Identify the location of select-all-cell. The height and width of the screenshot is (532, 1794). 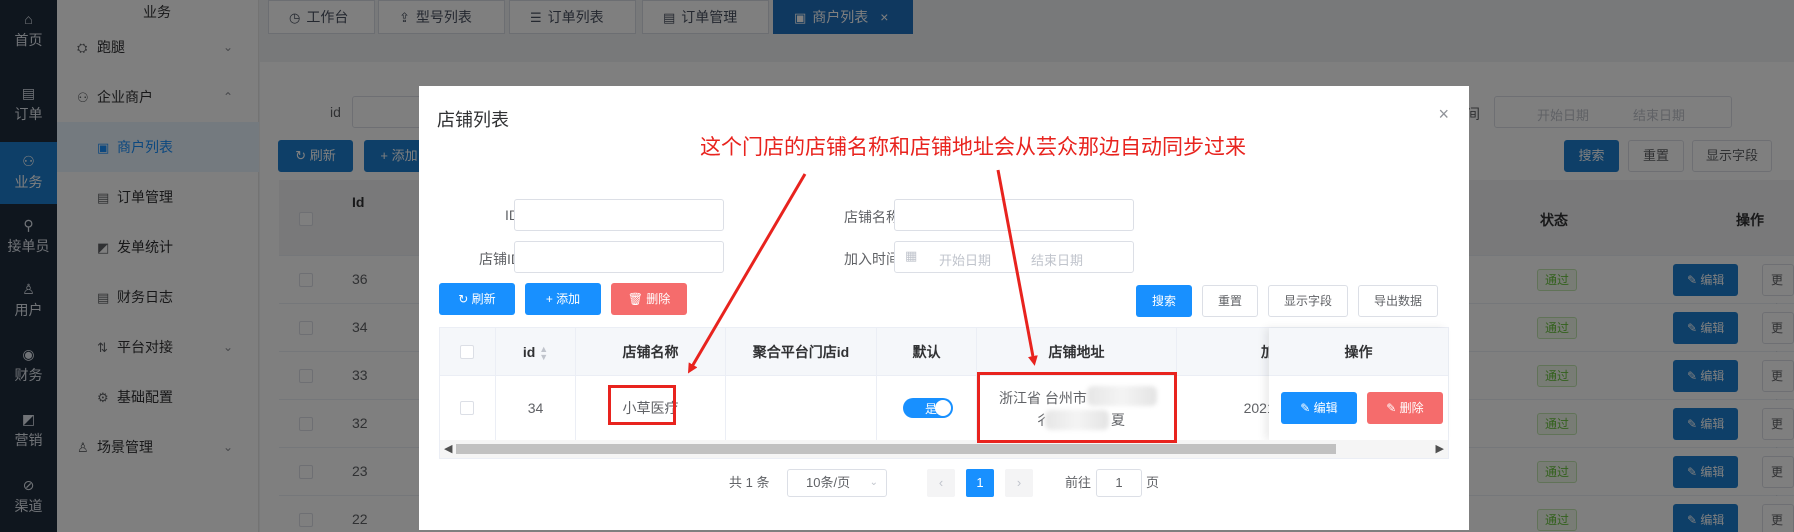
(468, 352).